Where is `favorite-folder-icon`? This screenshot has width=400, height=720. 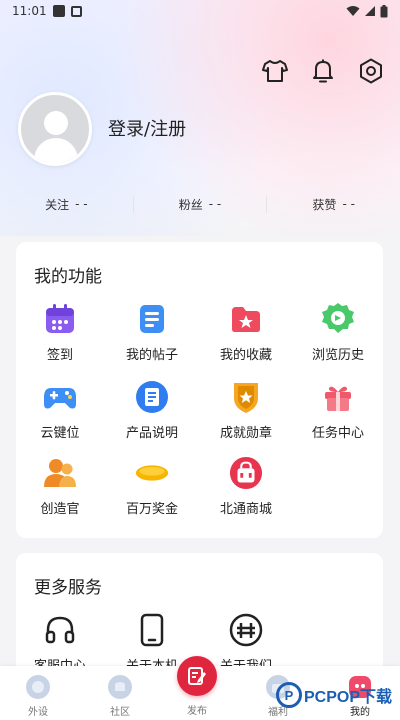 favorite-folder-icon is located at coordinates (246, 319).